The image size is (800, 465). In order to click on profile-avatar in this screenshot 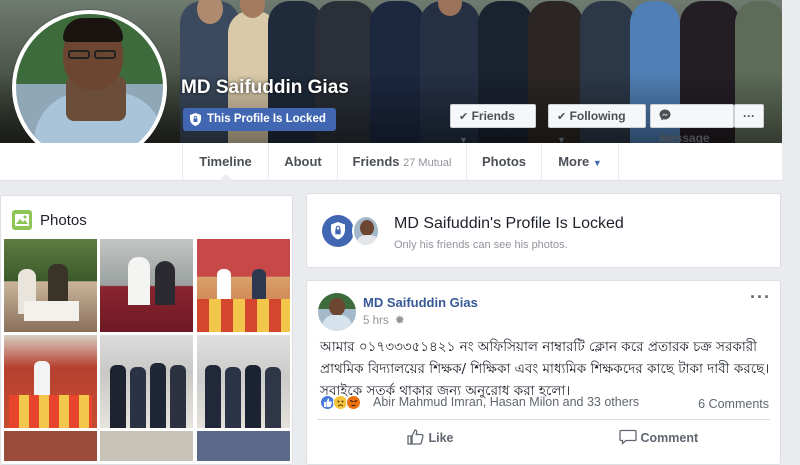, I will do `click(89, 87)`.